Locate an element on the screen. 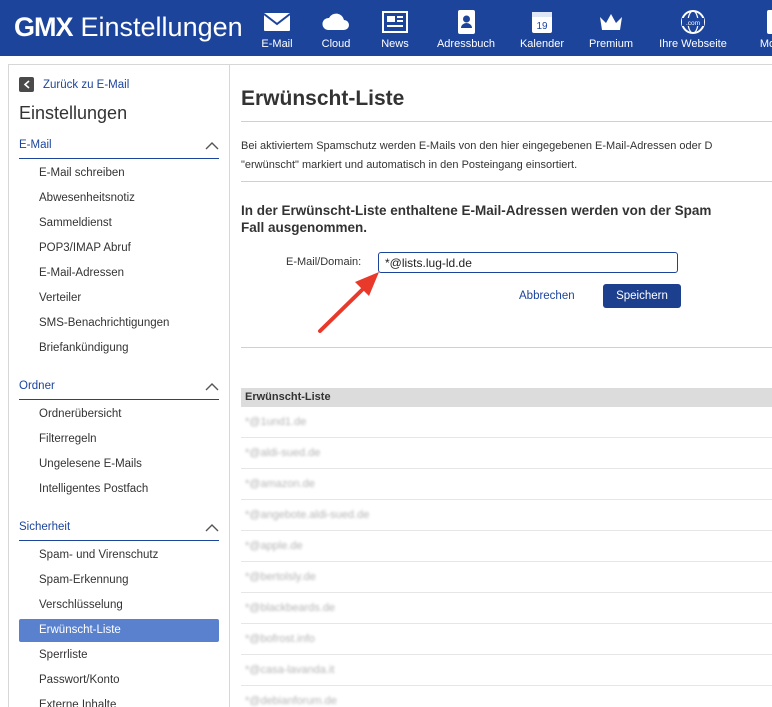 The width and height of the screenshot is (772, 707). brand-name: GMX is located at coordinates (44, 27).